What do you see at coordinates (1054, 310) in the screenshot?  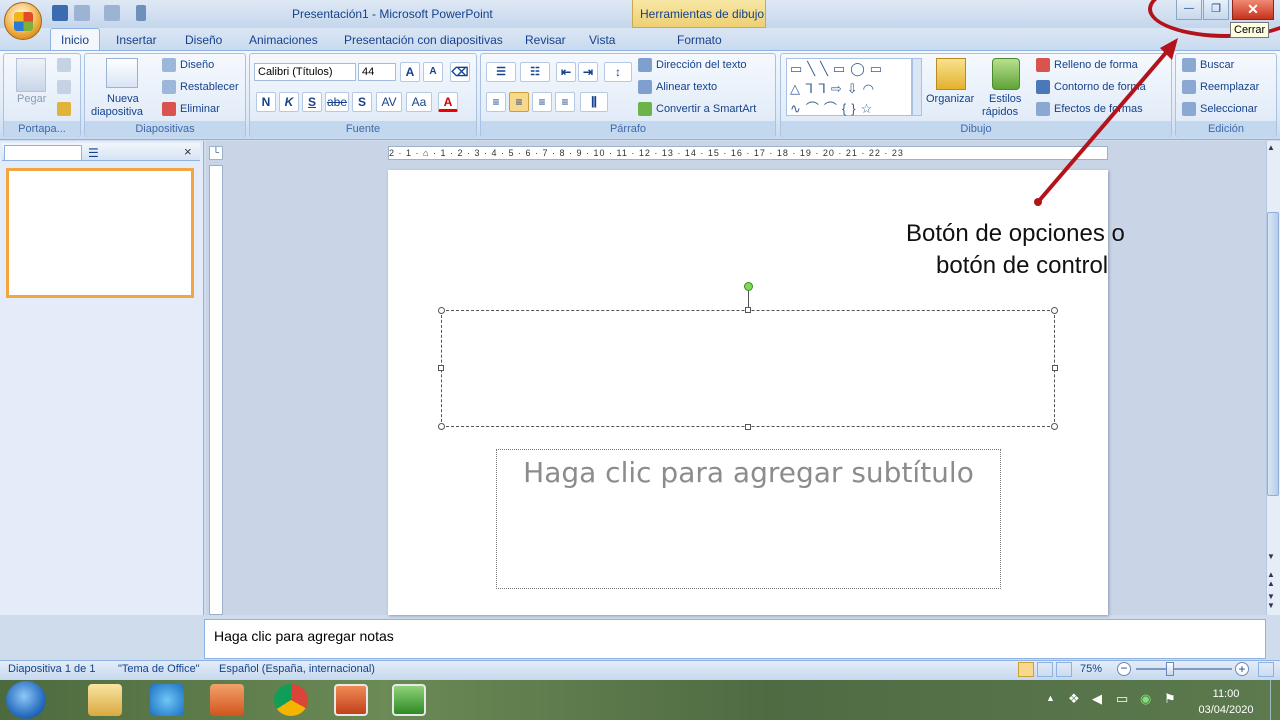 I see `resize-handle-tr` at bounding box center [1054, 310].